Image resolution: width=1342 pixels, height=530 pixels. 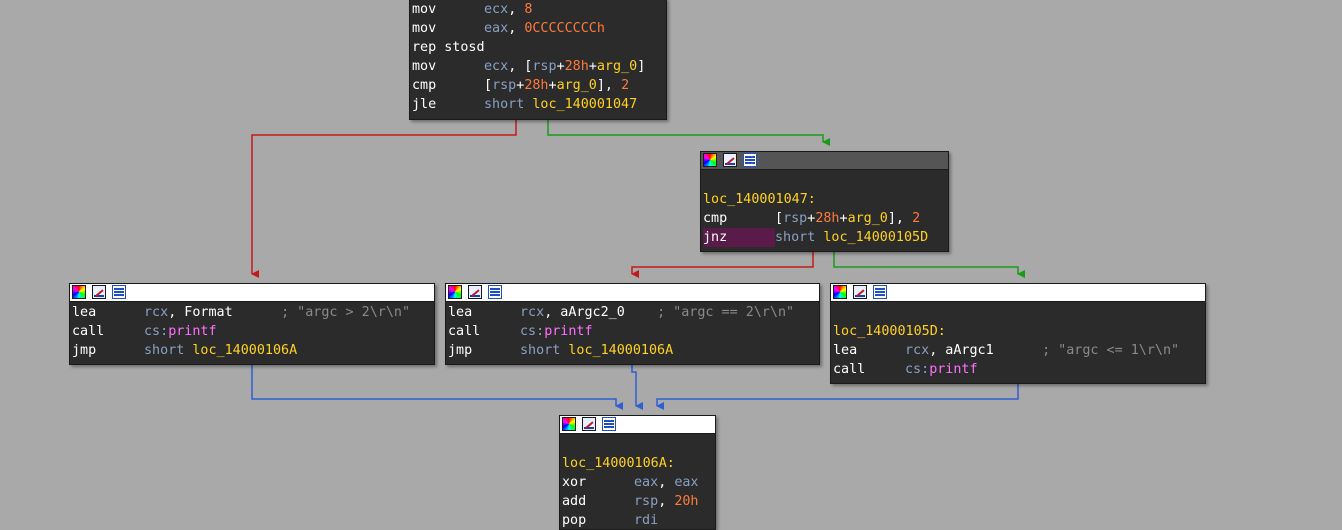 What do you see at coordinates (532, 312) in the screenshot?
I see `operand: rcx` at bounding box center [532, 312].